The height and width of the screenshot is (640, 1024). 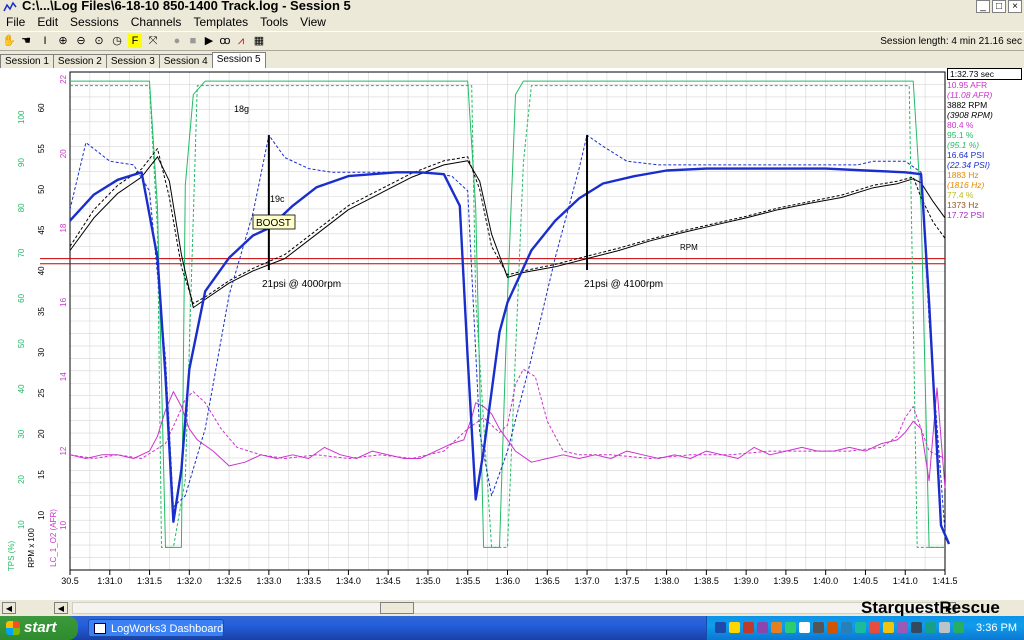 What do you see at coordinates (960, 135) in the screenshot?
I see `legend-row: 95.1 %` at bounding box center [960, 135].